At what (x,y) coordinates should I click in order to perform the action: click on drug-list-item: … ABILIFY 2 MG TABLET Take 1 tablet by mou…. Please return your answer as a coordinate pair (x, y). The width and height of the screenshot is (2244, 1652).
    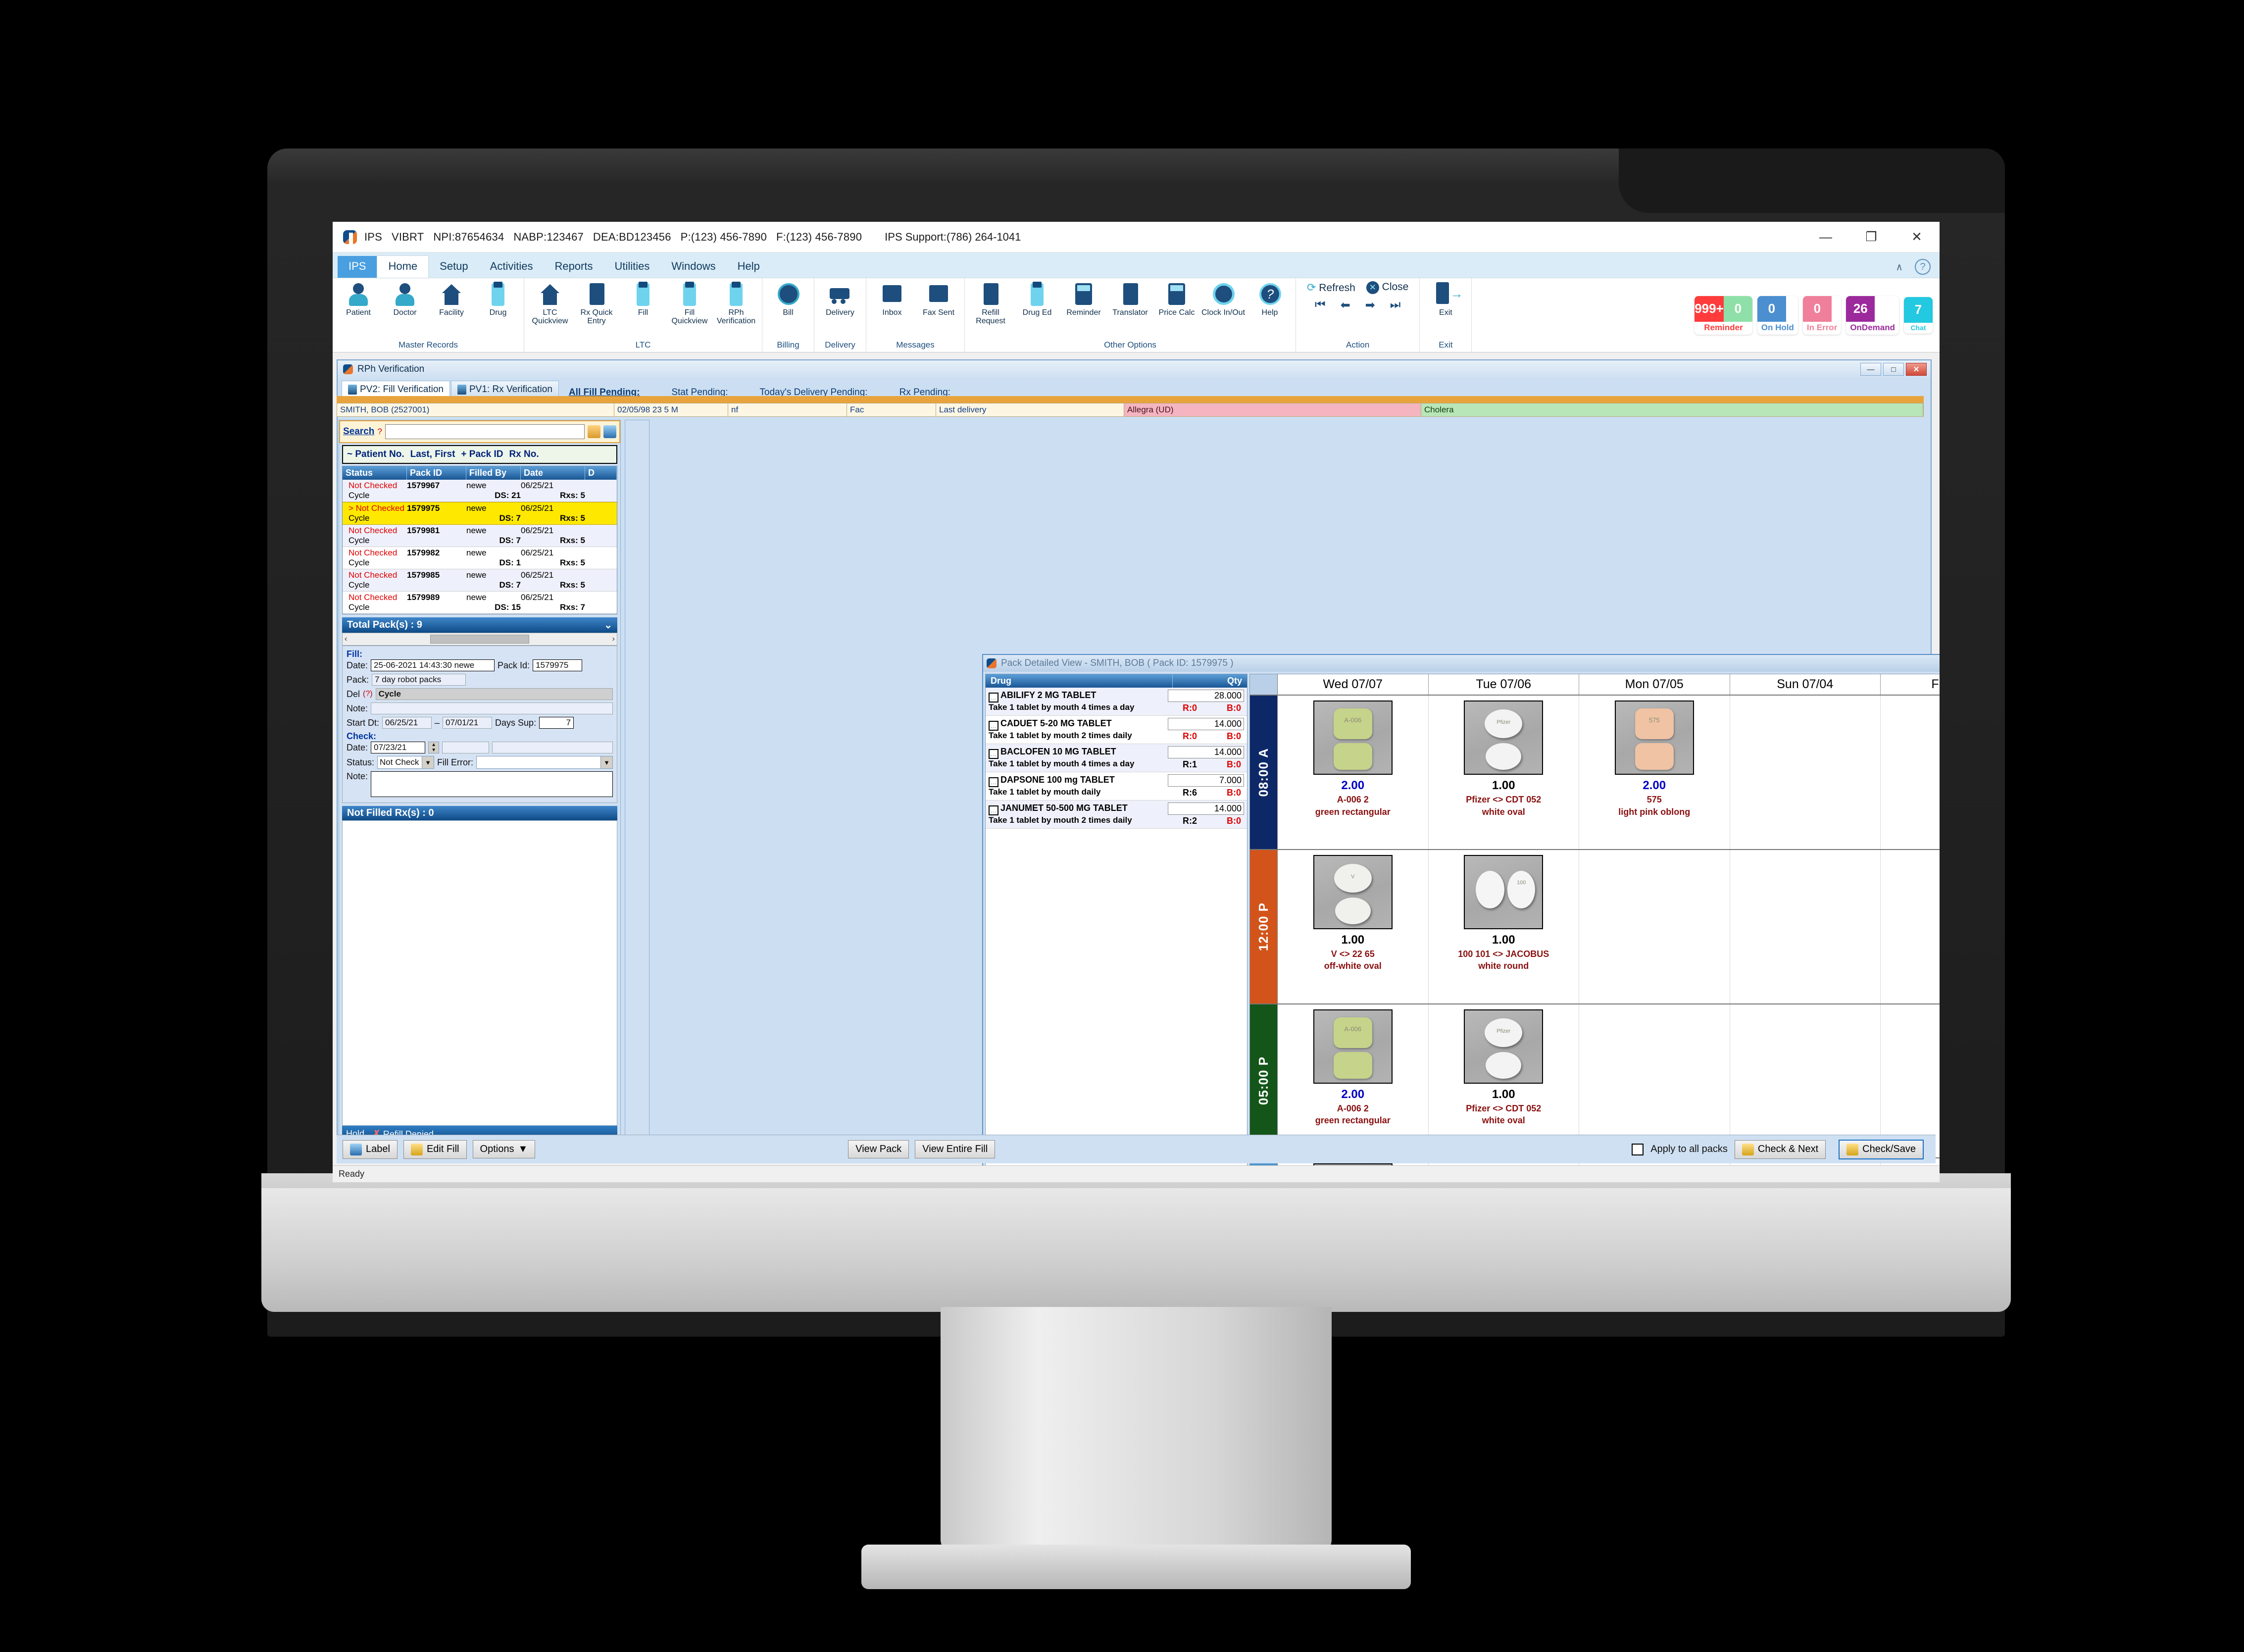
    Looking at the image, I should click on (1116, 702).